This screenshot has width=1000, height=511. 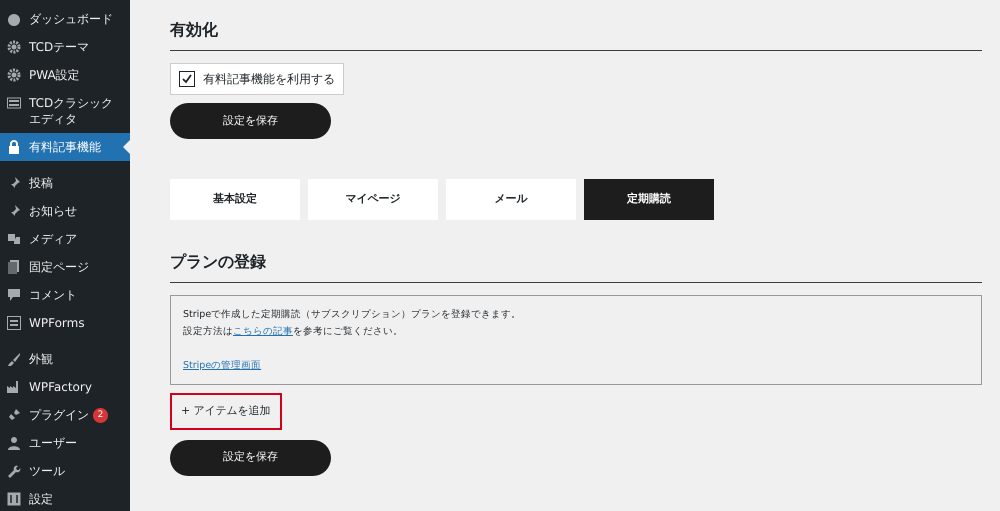 I want to click on menu-label: ダッシュボード, so click(x=71, y=19).